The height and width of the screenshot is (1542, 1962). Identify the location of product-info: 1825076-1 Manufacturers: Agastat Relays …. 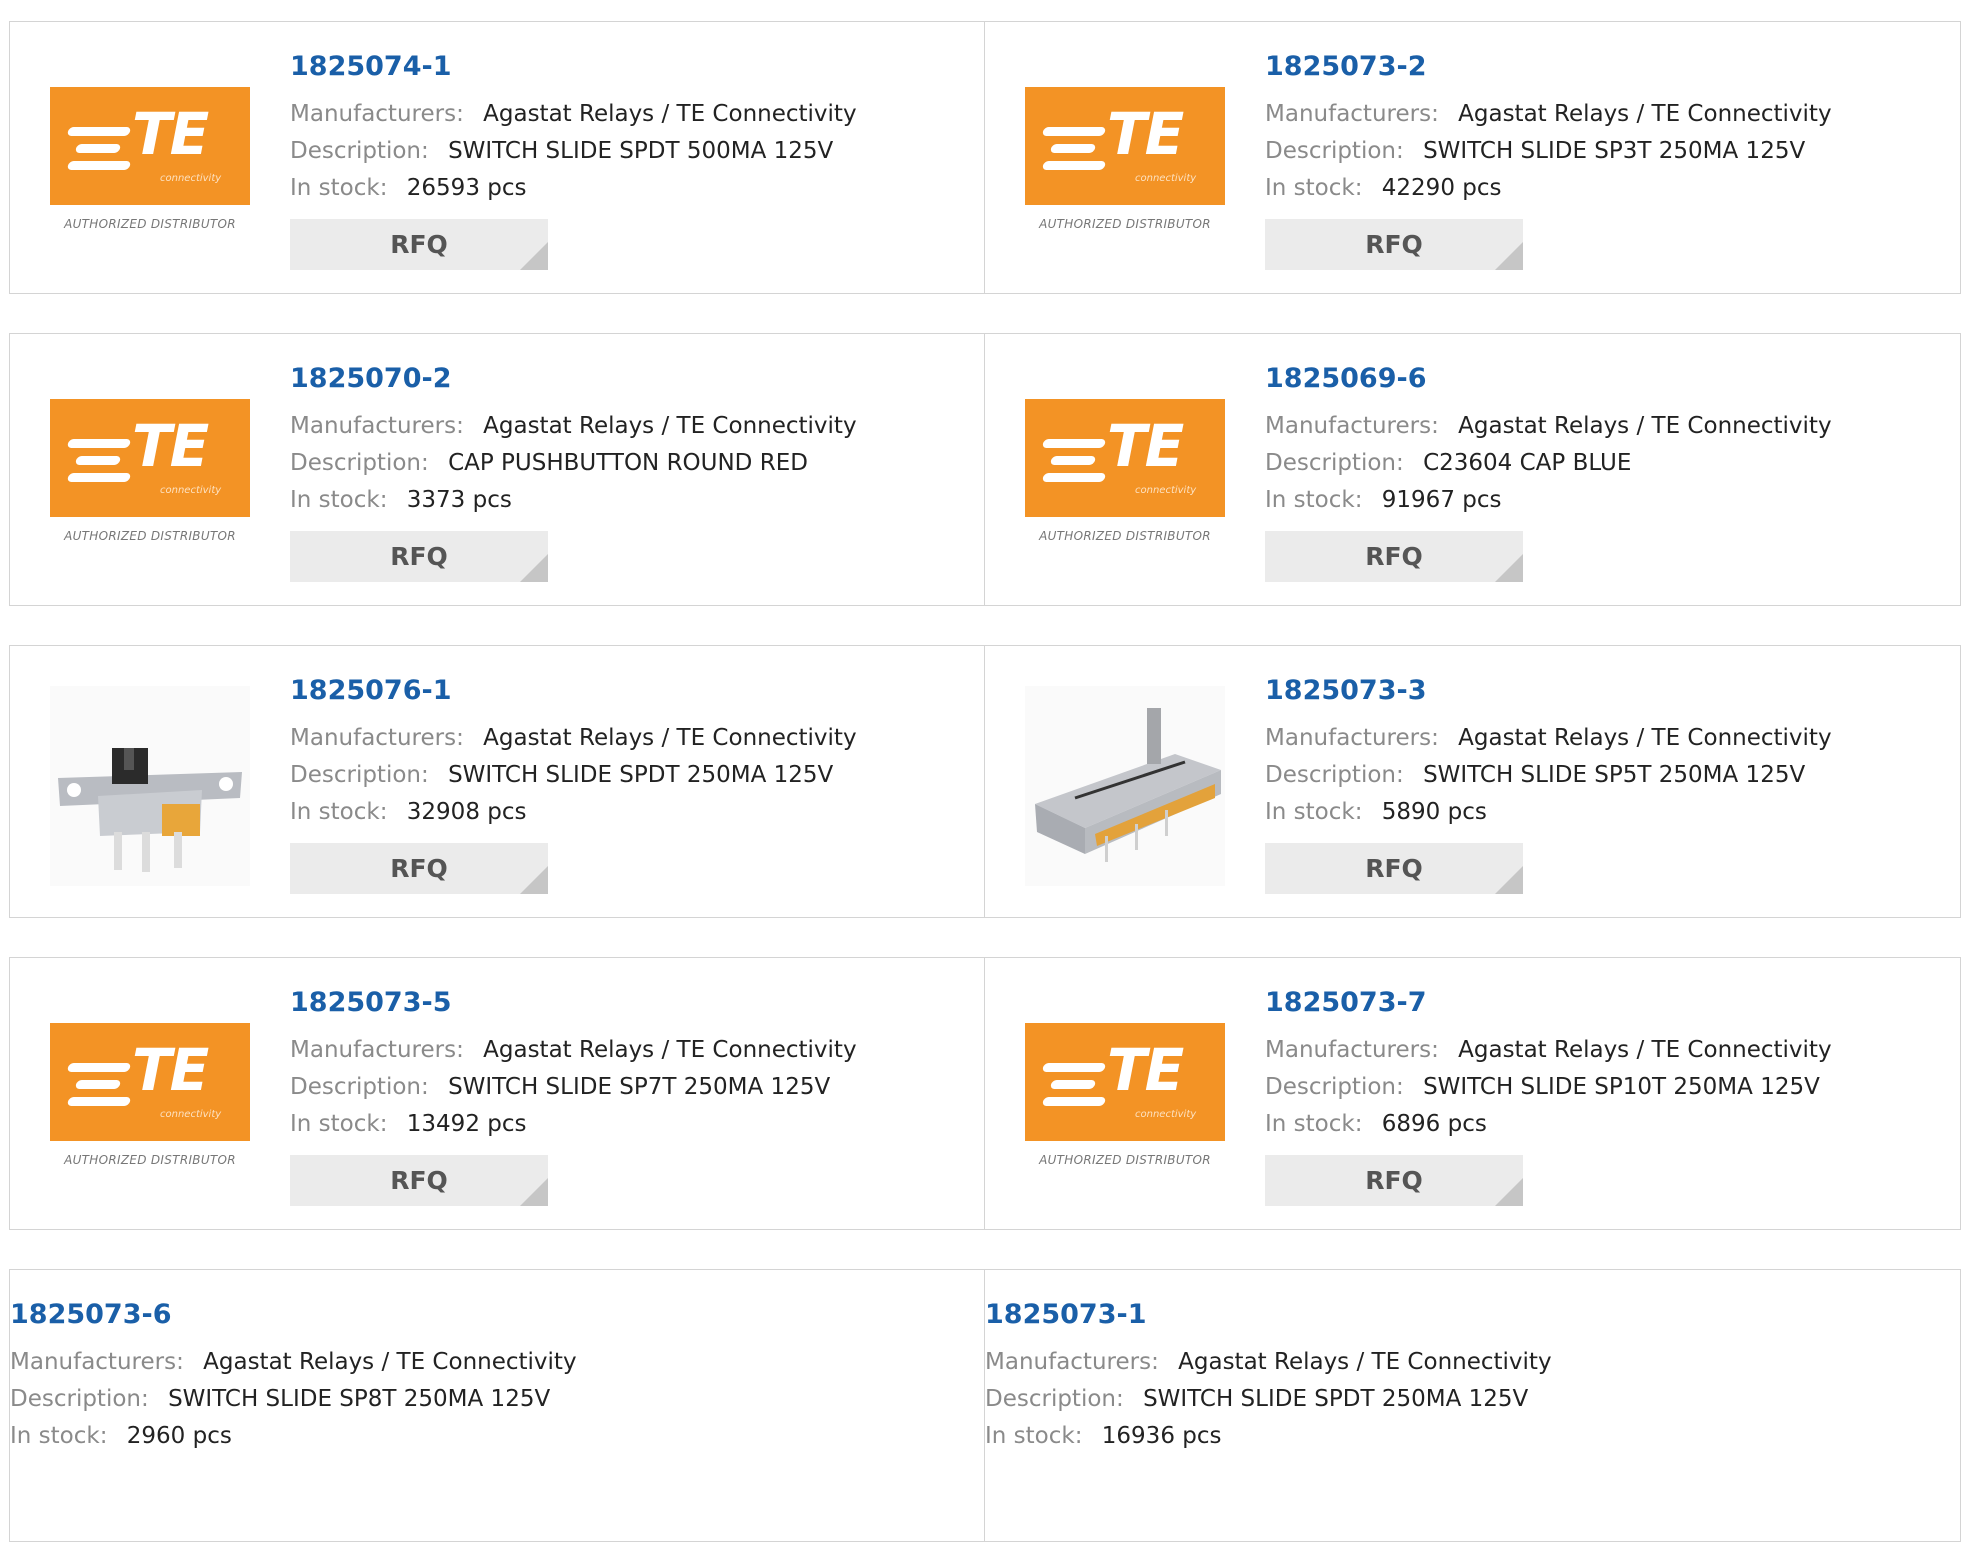
(573, 785).